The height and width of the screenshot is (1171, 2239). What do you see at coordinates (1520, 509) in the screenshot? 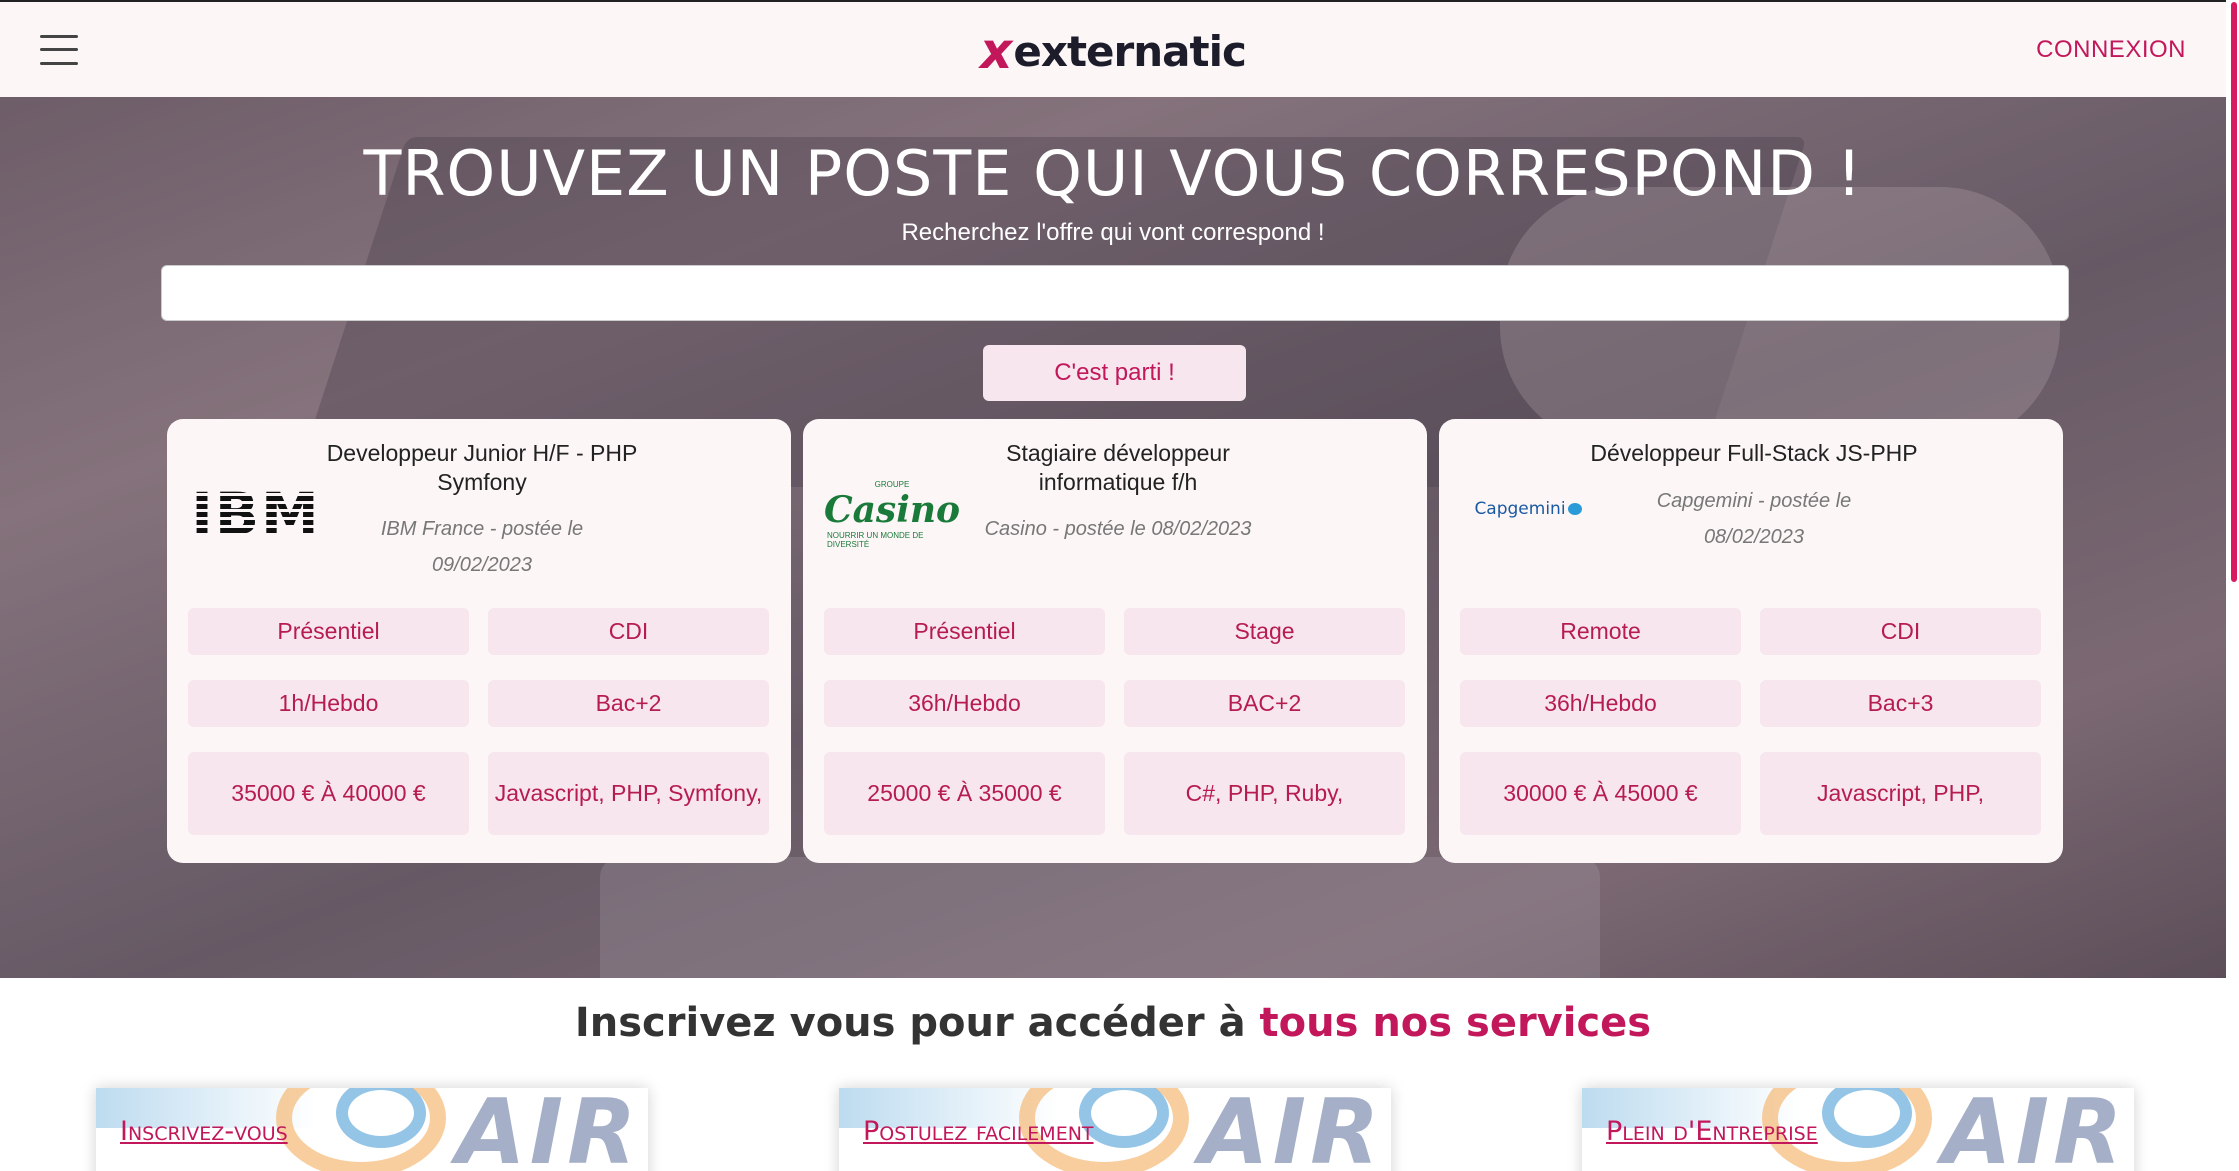
I see `capgemini-logo-text: Capgemini` at bounding box center [1520, 509].